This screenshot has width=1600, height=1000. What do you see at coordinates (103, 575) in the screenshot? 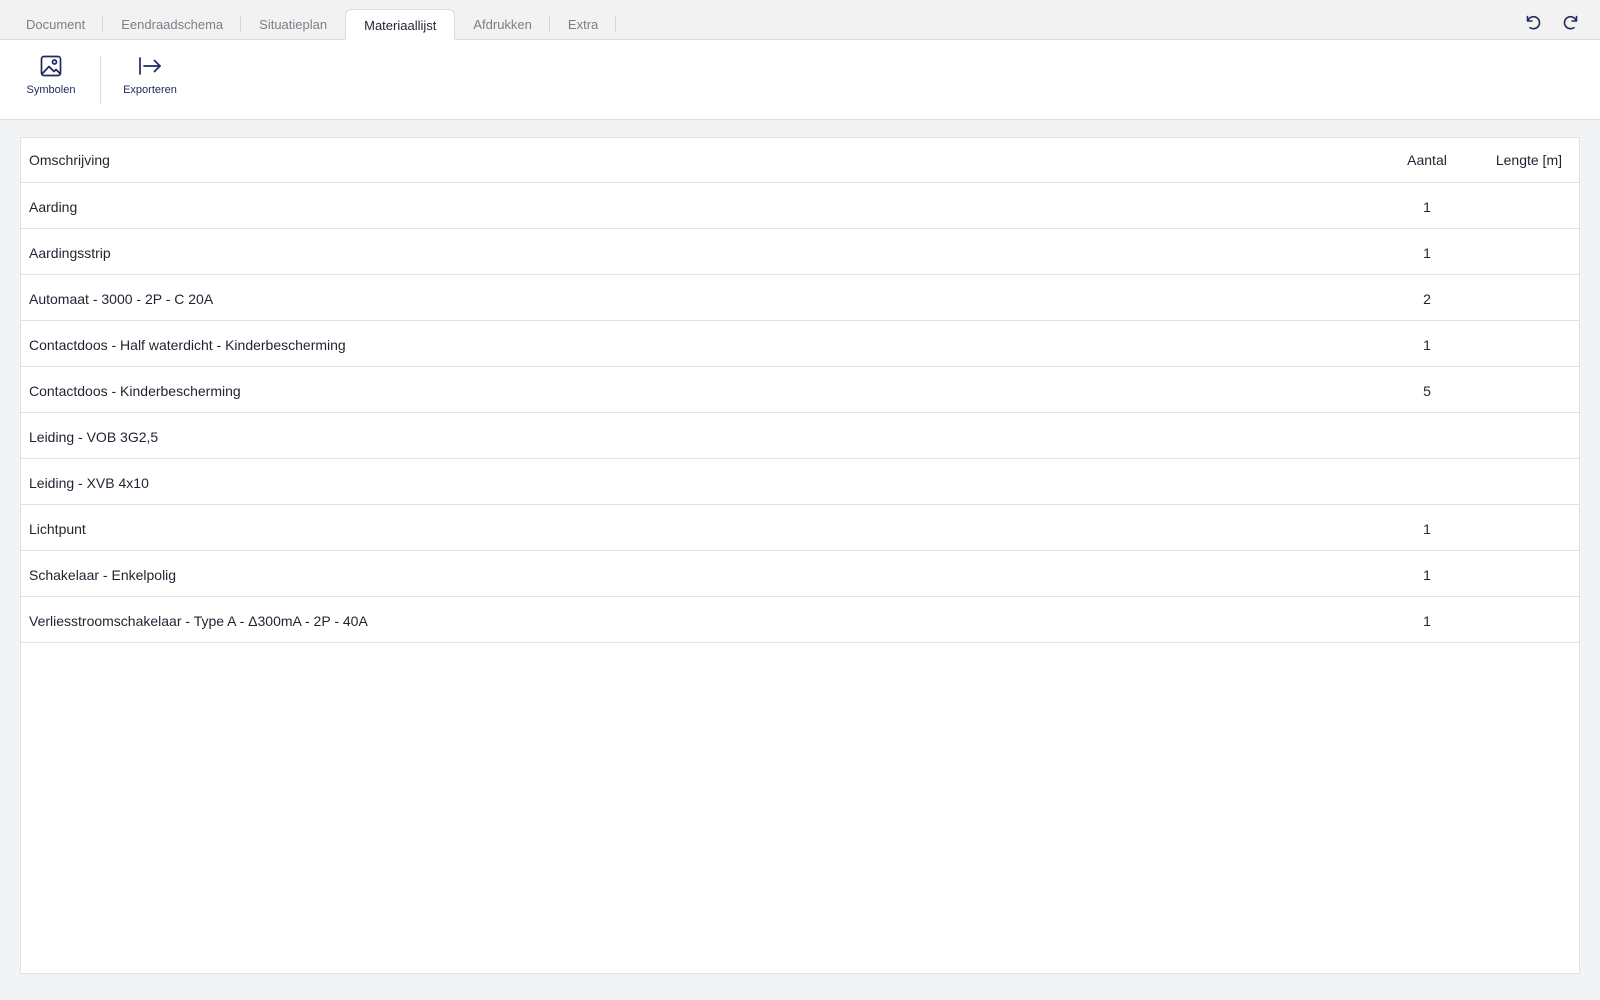
I see `row-description: Schakelaar - Enkelpolig` at bounding box center [103, 575].